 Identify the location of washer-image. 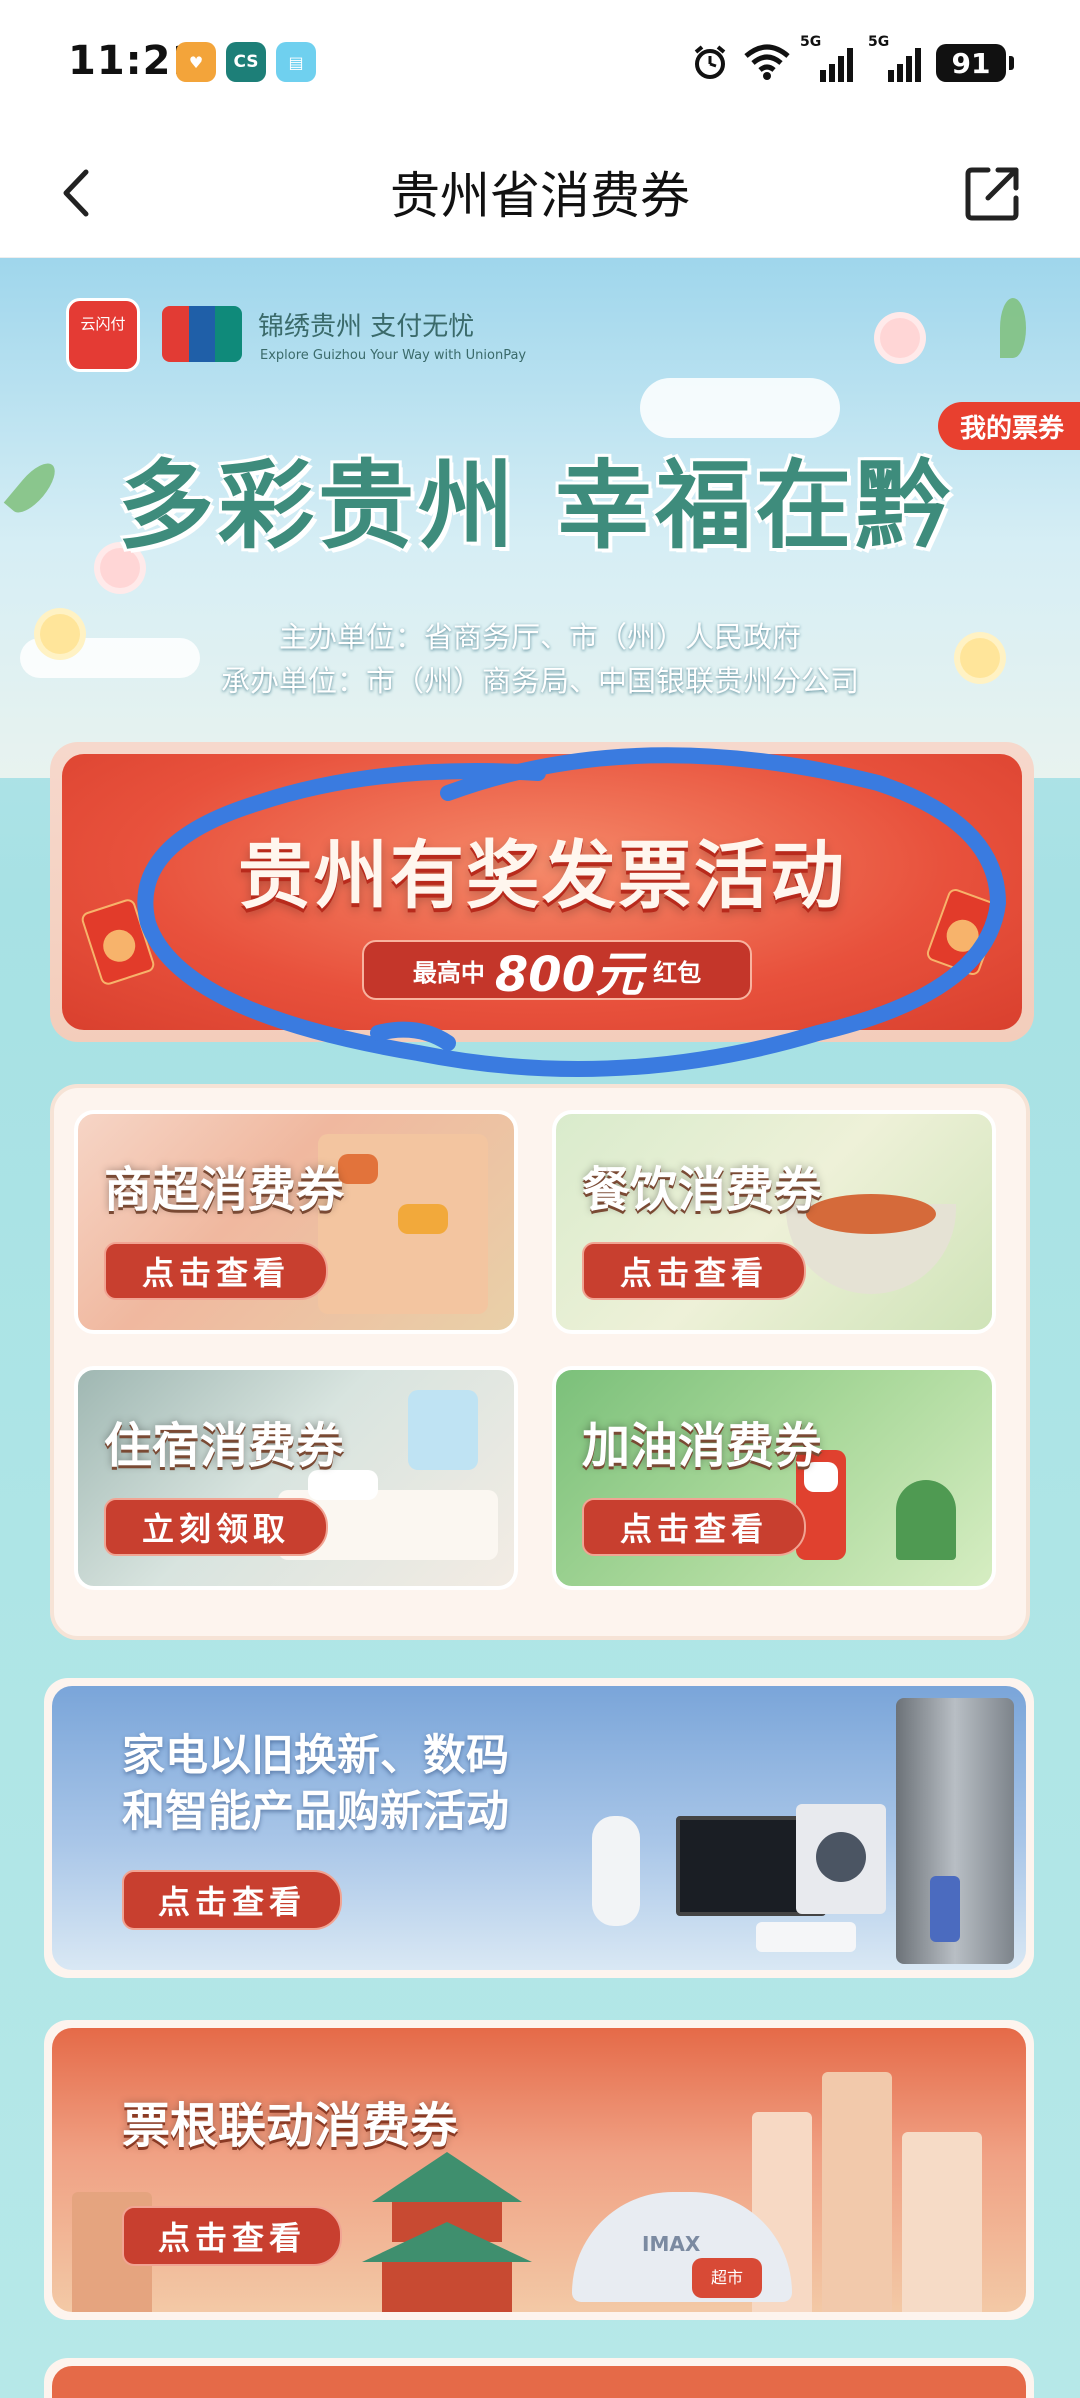
(841, 1859).